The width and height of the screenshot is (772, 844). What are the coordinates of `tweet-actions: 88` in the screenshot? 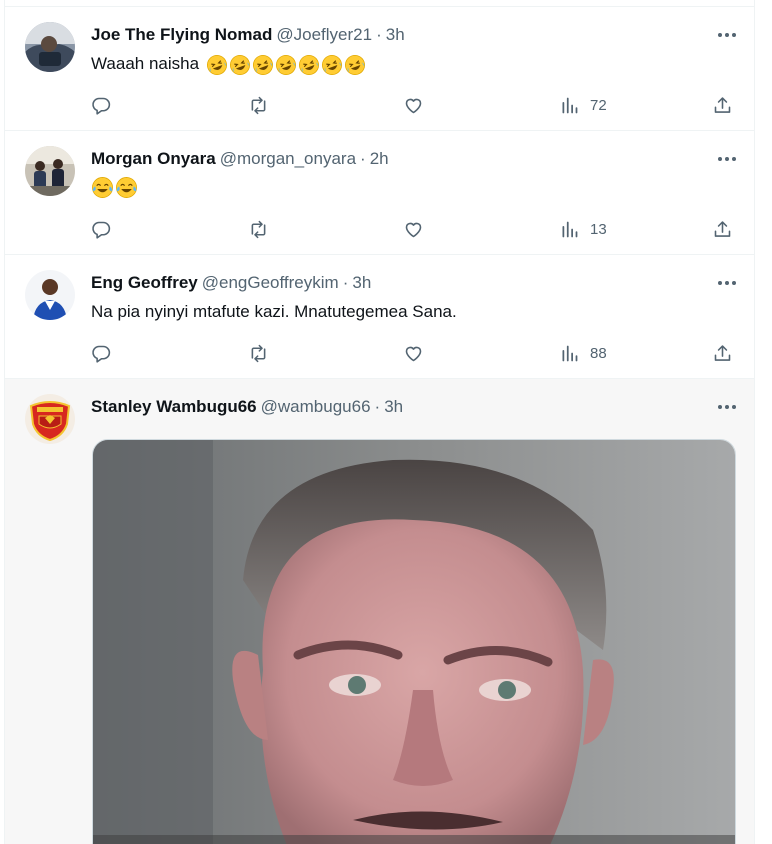 It's located at (415, 353).